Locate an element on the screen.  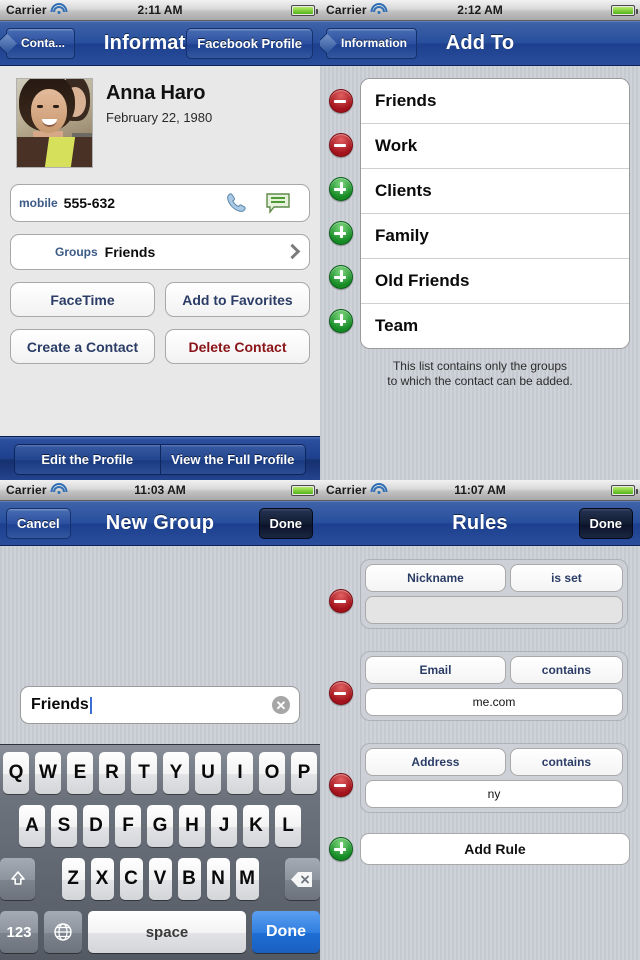
profile-segmented-control: Edit the Profile View the Full Profile is located at coordinates (160, 459).